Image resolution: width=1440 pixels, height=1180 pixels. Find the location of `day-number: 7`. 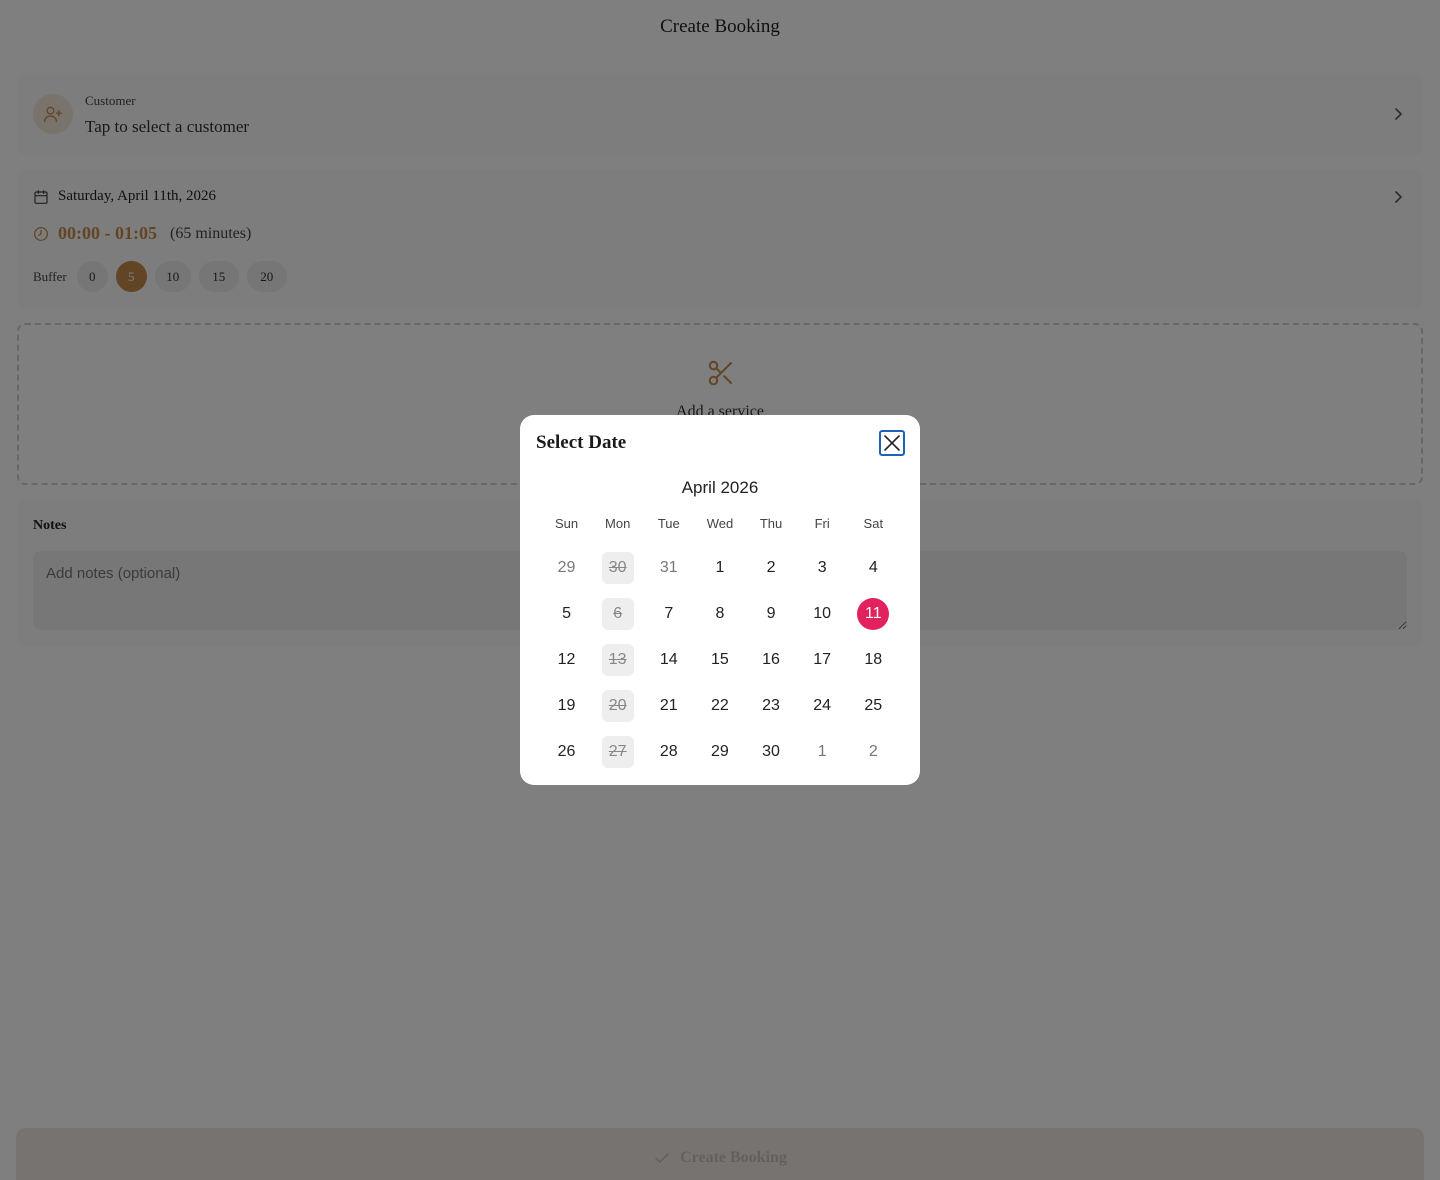

day-number: 7 is located at coordinates (669, 613).